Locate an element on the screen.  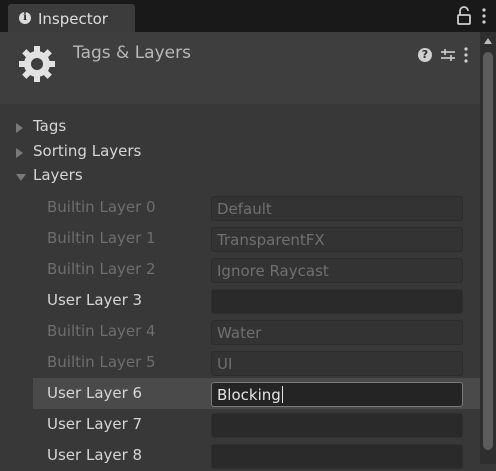
layer-name-field: TransparentFX is located at coordinates (337, 239).